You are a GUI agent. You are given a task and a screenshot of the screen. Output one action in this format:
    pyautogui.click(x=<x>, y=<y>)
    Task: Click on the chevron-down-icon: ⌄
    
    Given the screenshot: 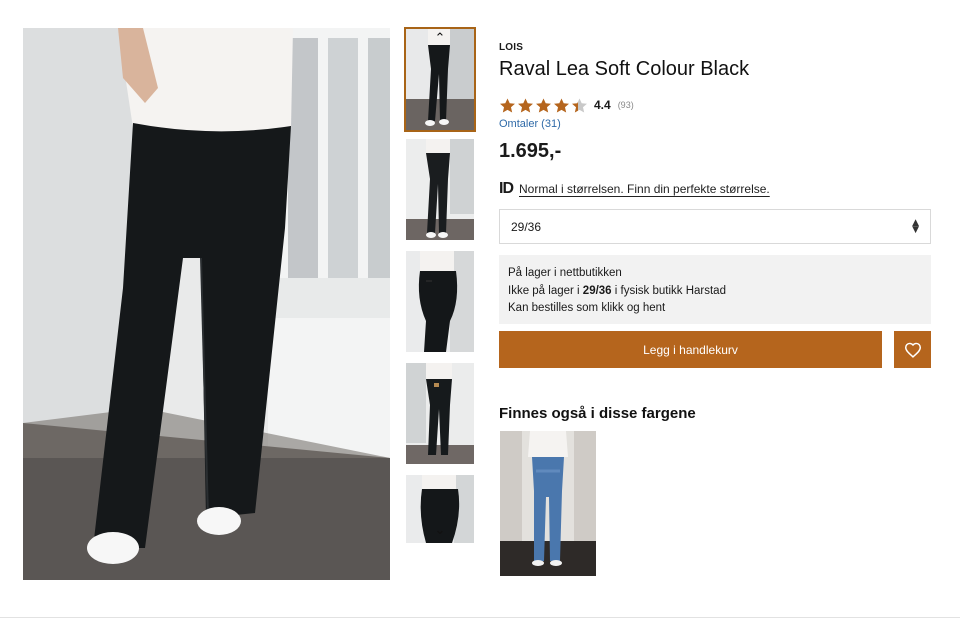 What is the action you would take?
    pyautogui.click(x=440, y=530)
    